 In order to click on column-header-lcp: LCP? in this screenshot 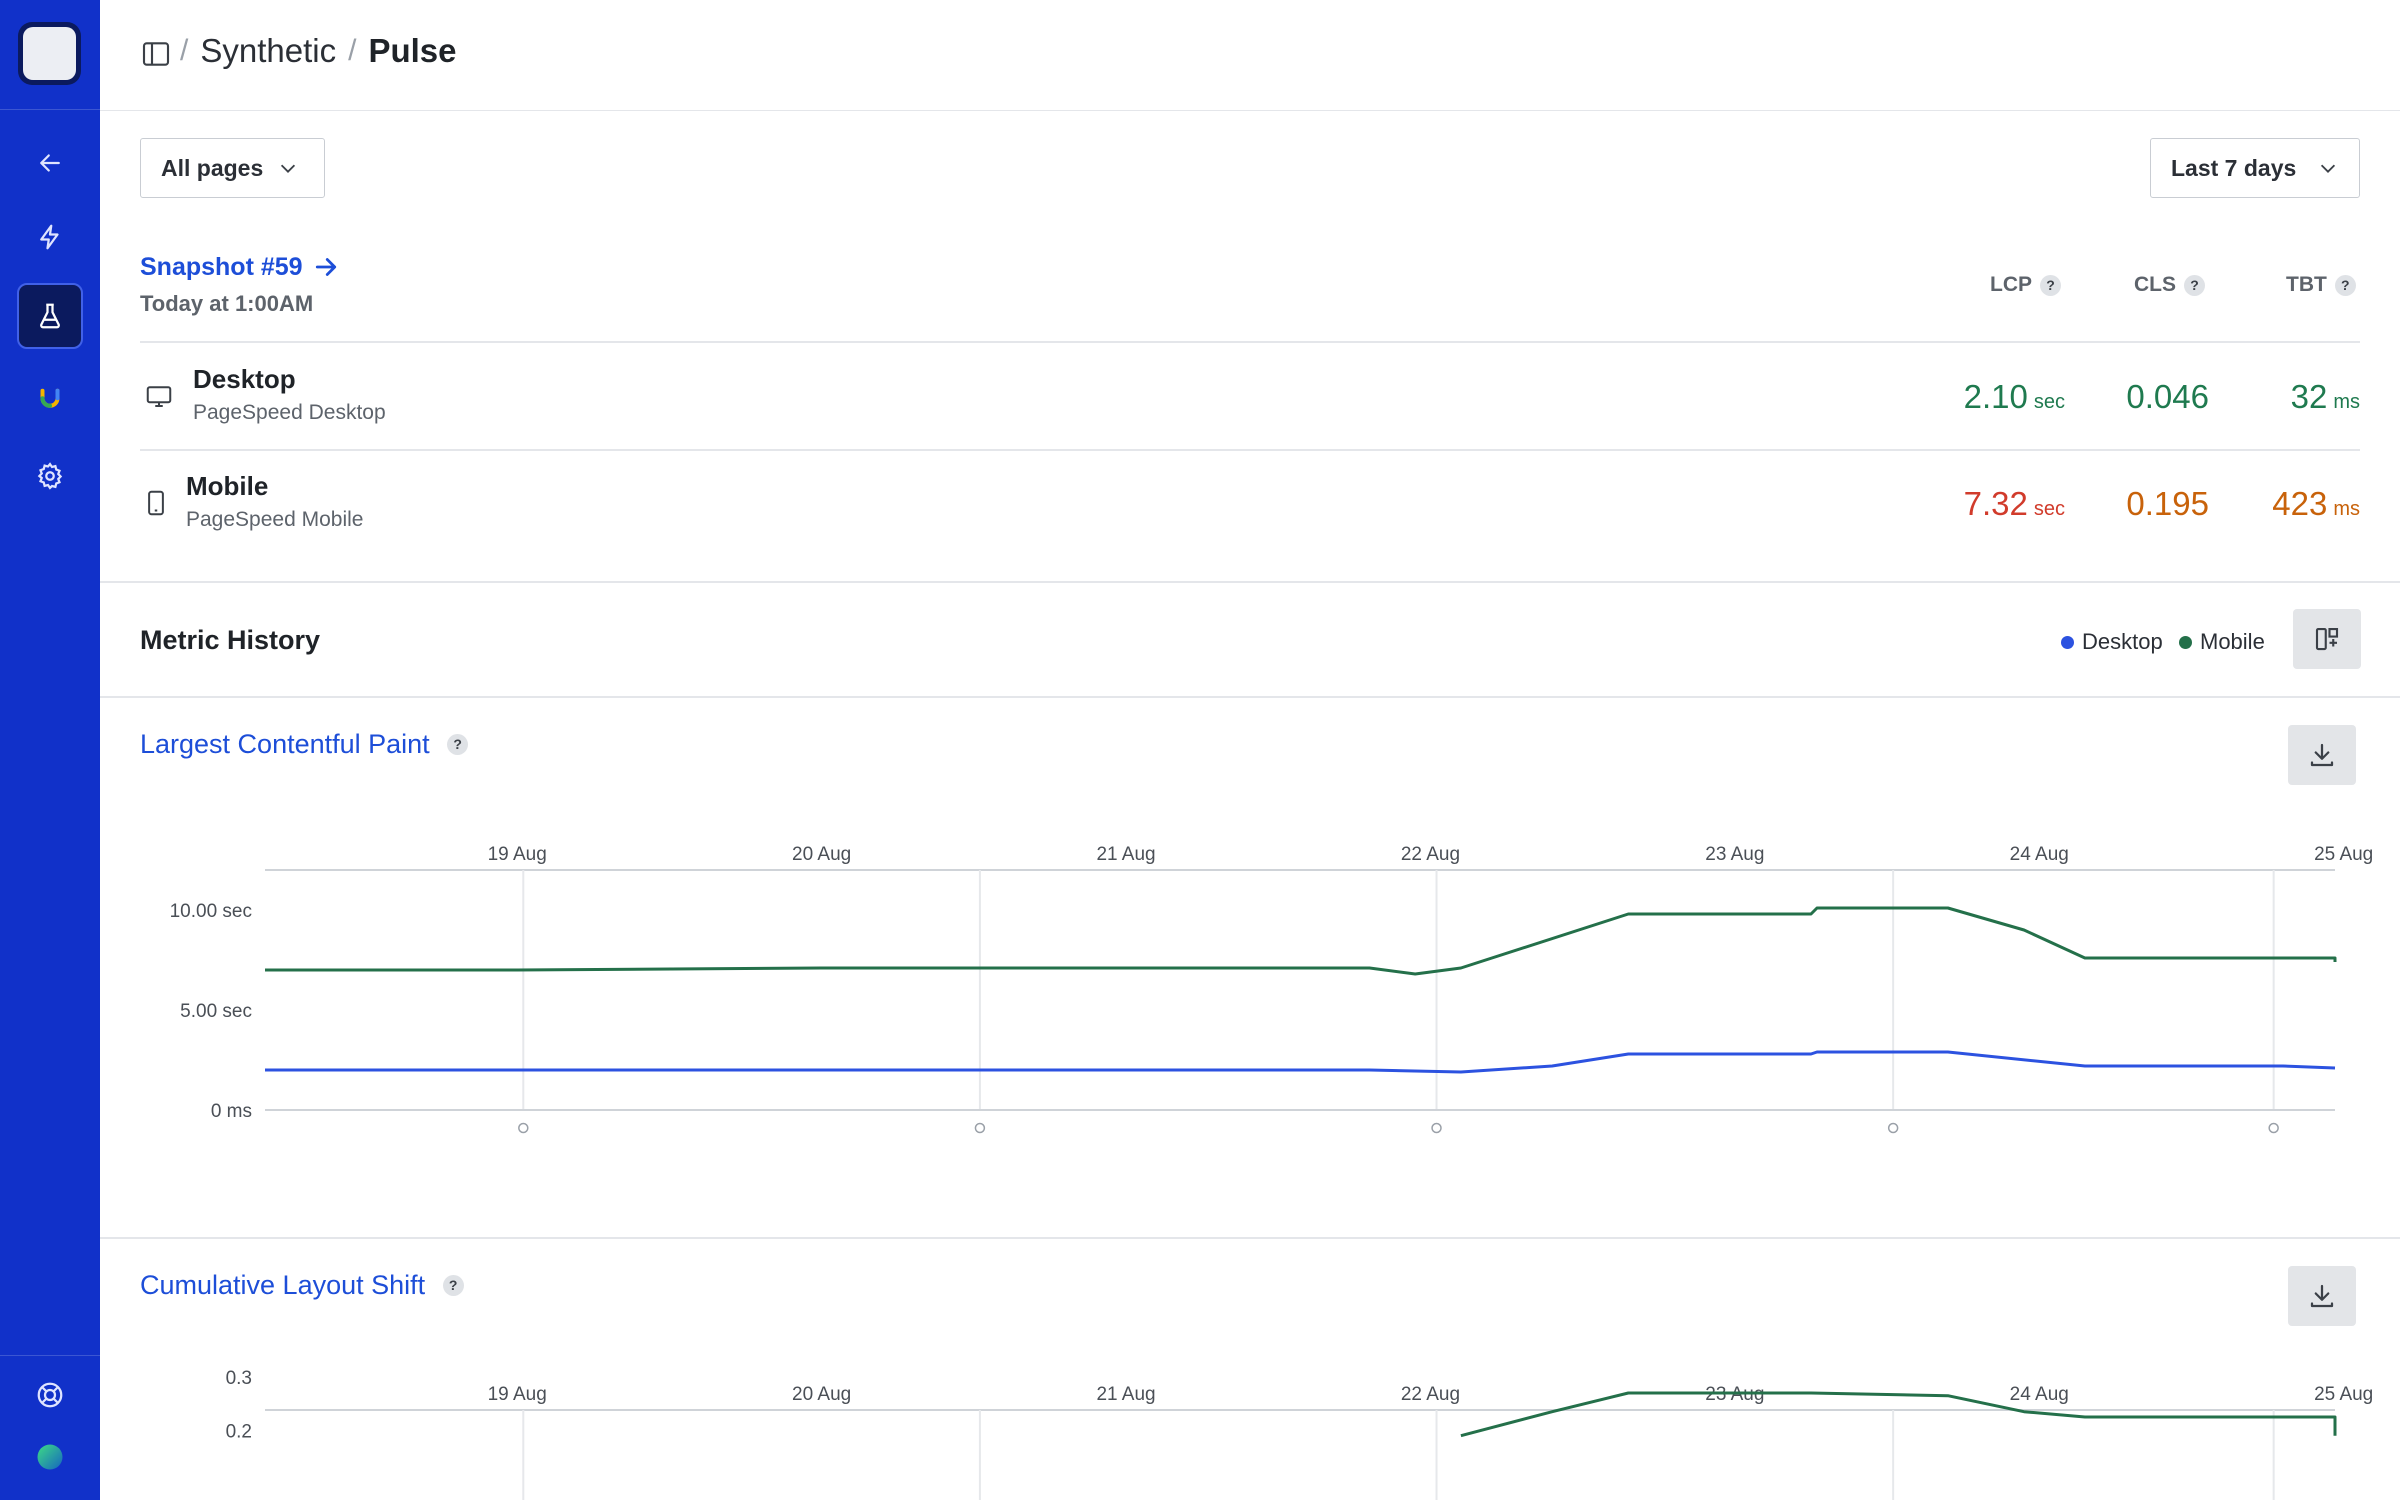, I will do `click(2025, 285)`.